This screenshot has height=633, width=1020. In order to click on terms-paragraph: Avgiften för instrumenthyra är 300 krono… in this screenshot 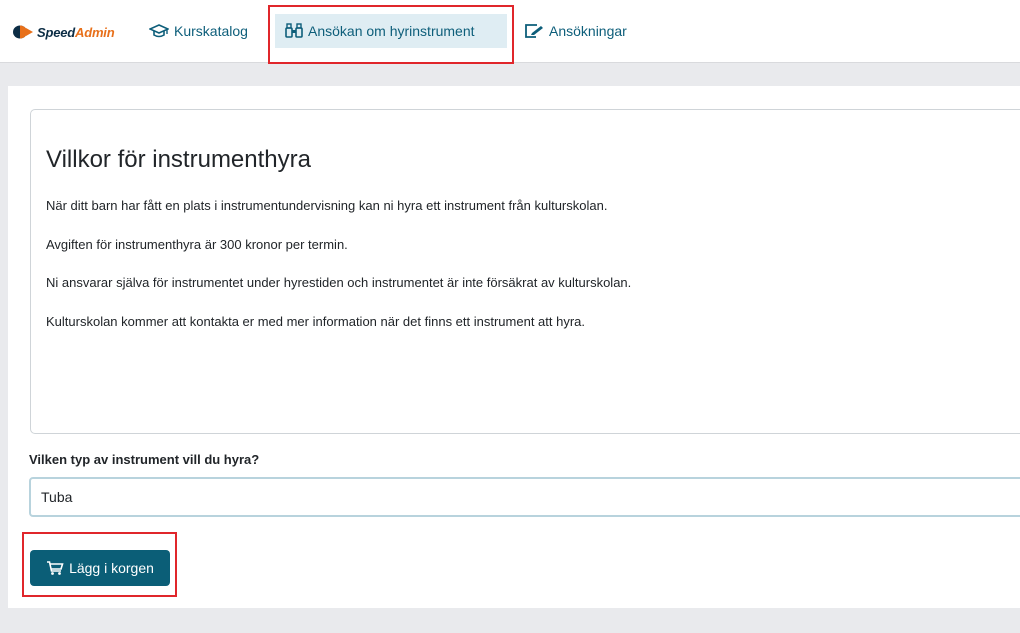, I will do `click(197, 244)`.